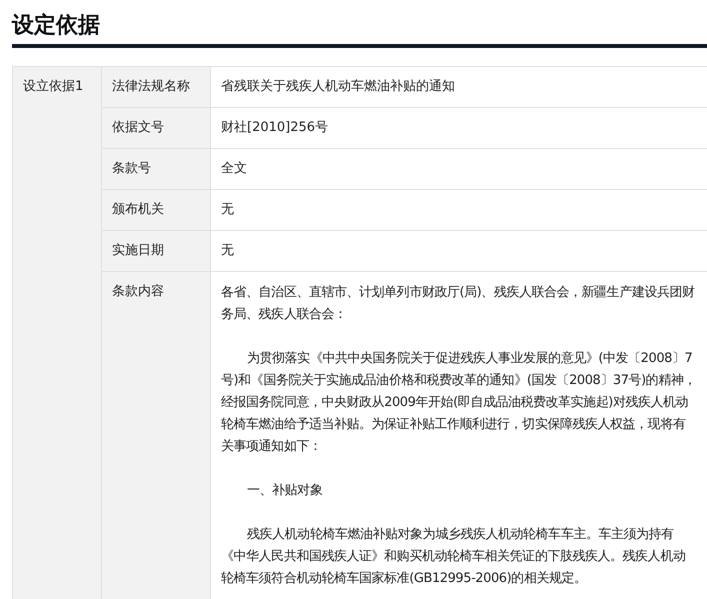 The height and width of the screenshot is (599, 707). Describe the element at coordinates (53, 86) in the screenshot. I see `group-label: 设立依据1` at that location.